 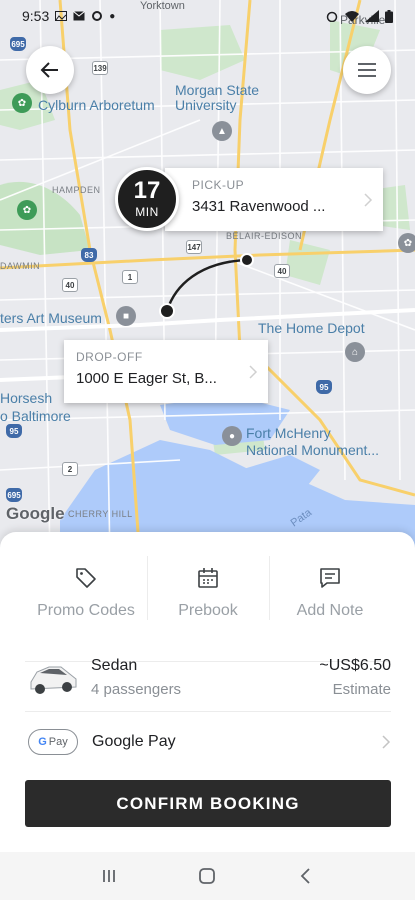 What do you see at coordinates (114, 665) in the screenshot?
I see `ride-name: Sedan` at bounding box center [114, 665].